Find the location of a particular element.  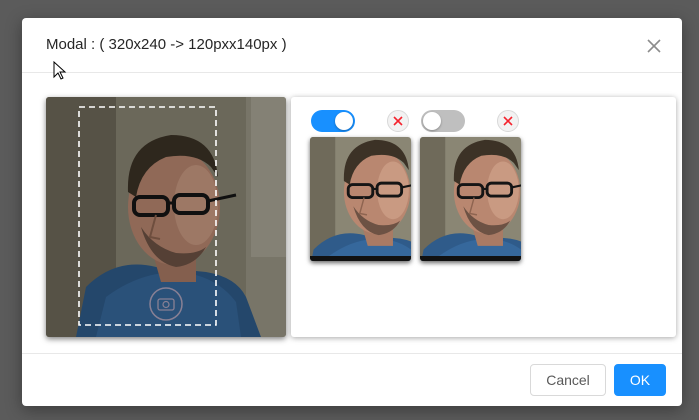

mouse-cursor-icon is located at coordinates (60, 73).